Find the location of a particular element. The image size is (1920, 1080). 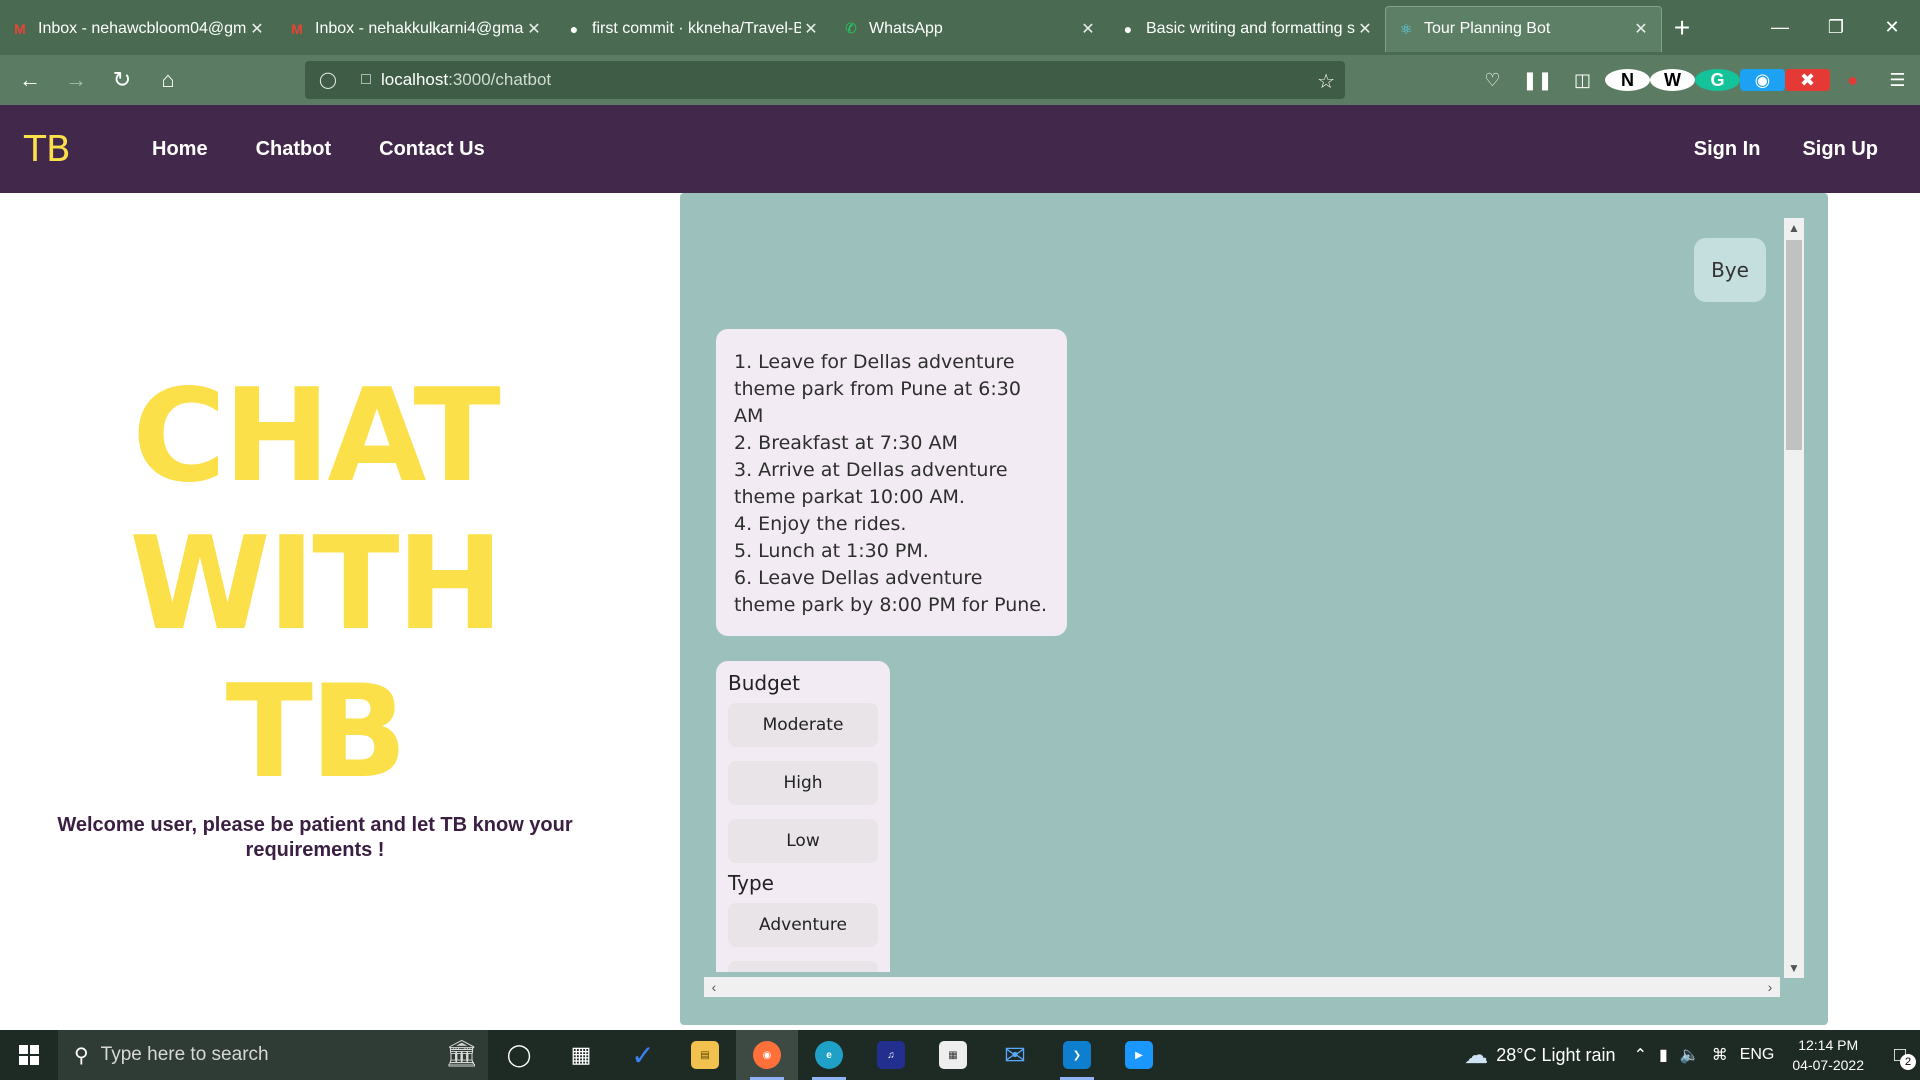

library-icon: ❚❚ is located at coordinates (1537, 80).